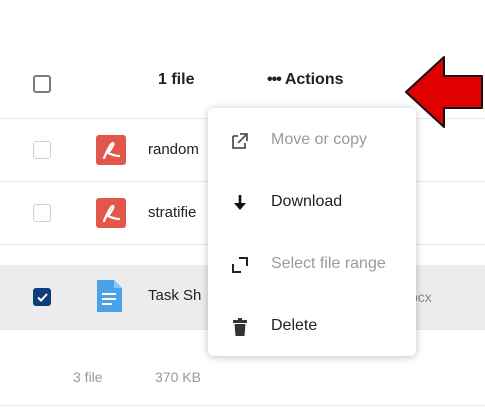 Image resolution: width=485 pixels, height=410 pixels. What do you see at coordinates (173, 149) in the screenshot?
I see `file-name: random` at bounding box center [173, 149].